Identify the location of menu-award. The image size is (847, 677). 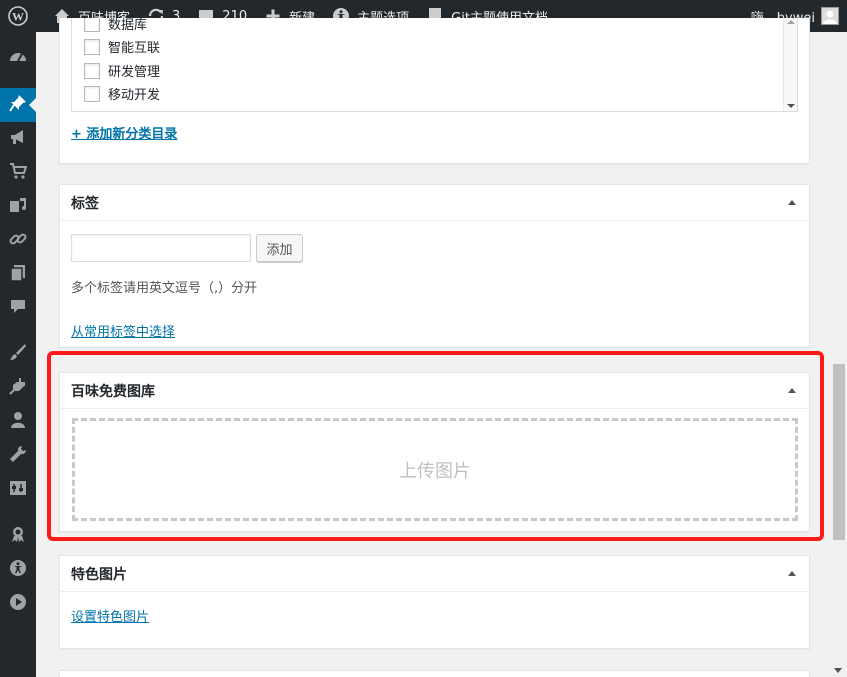
(18, 536).